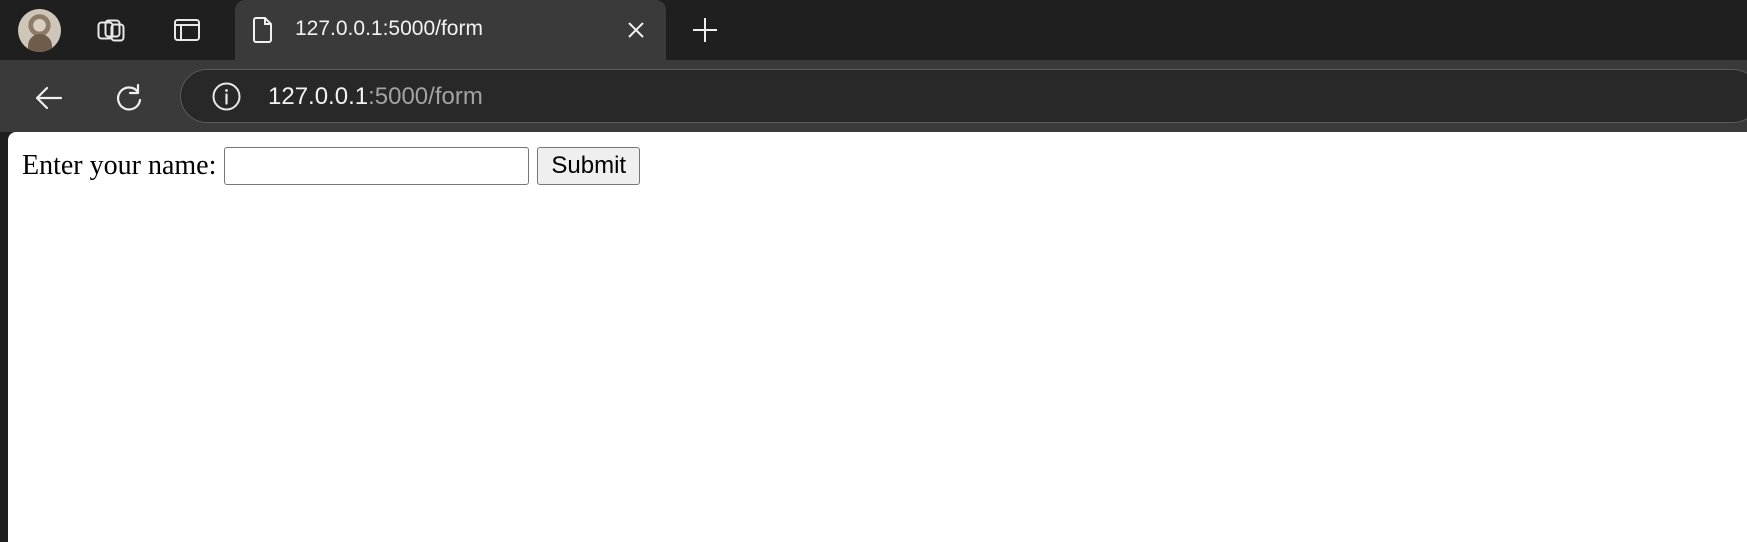 Image resolution: width=1747 pixels, height=542 pixels. Describe the element at coordinates (377, 166) in the screenshot. I see `name-input` at that location.